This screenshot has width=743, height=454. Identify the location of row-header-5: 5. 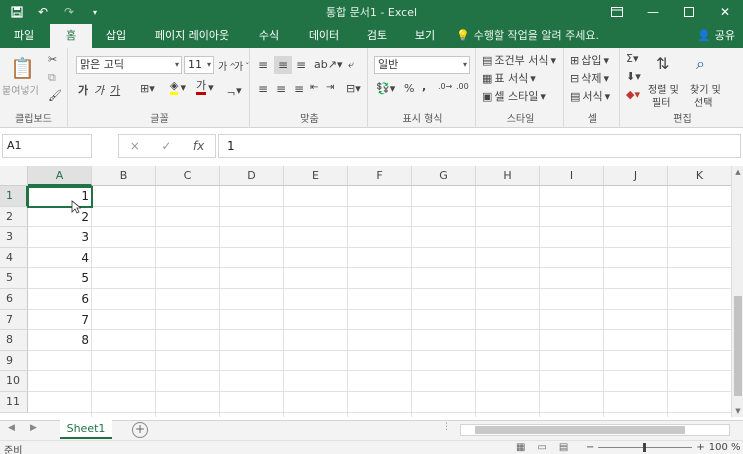
(14, 278).